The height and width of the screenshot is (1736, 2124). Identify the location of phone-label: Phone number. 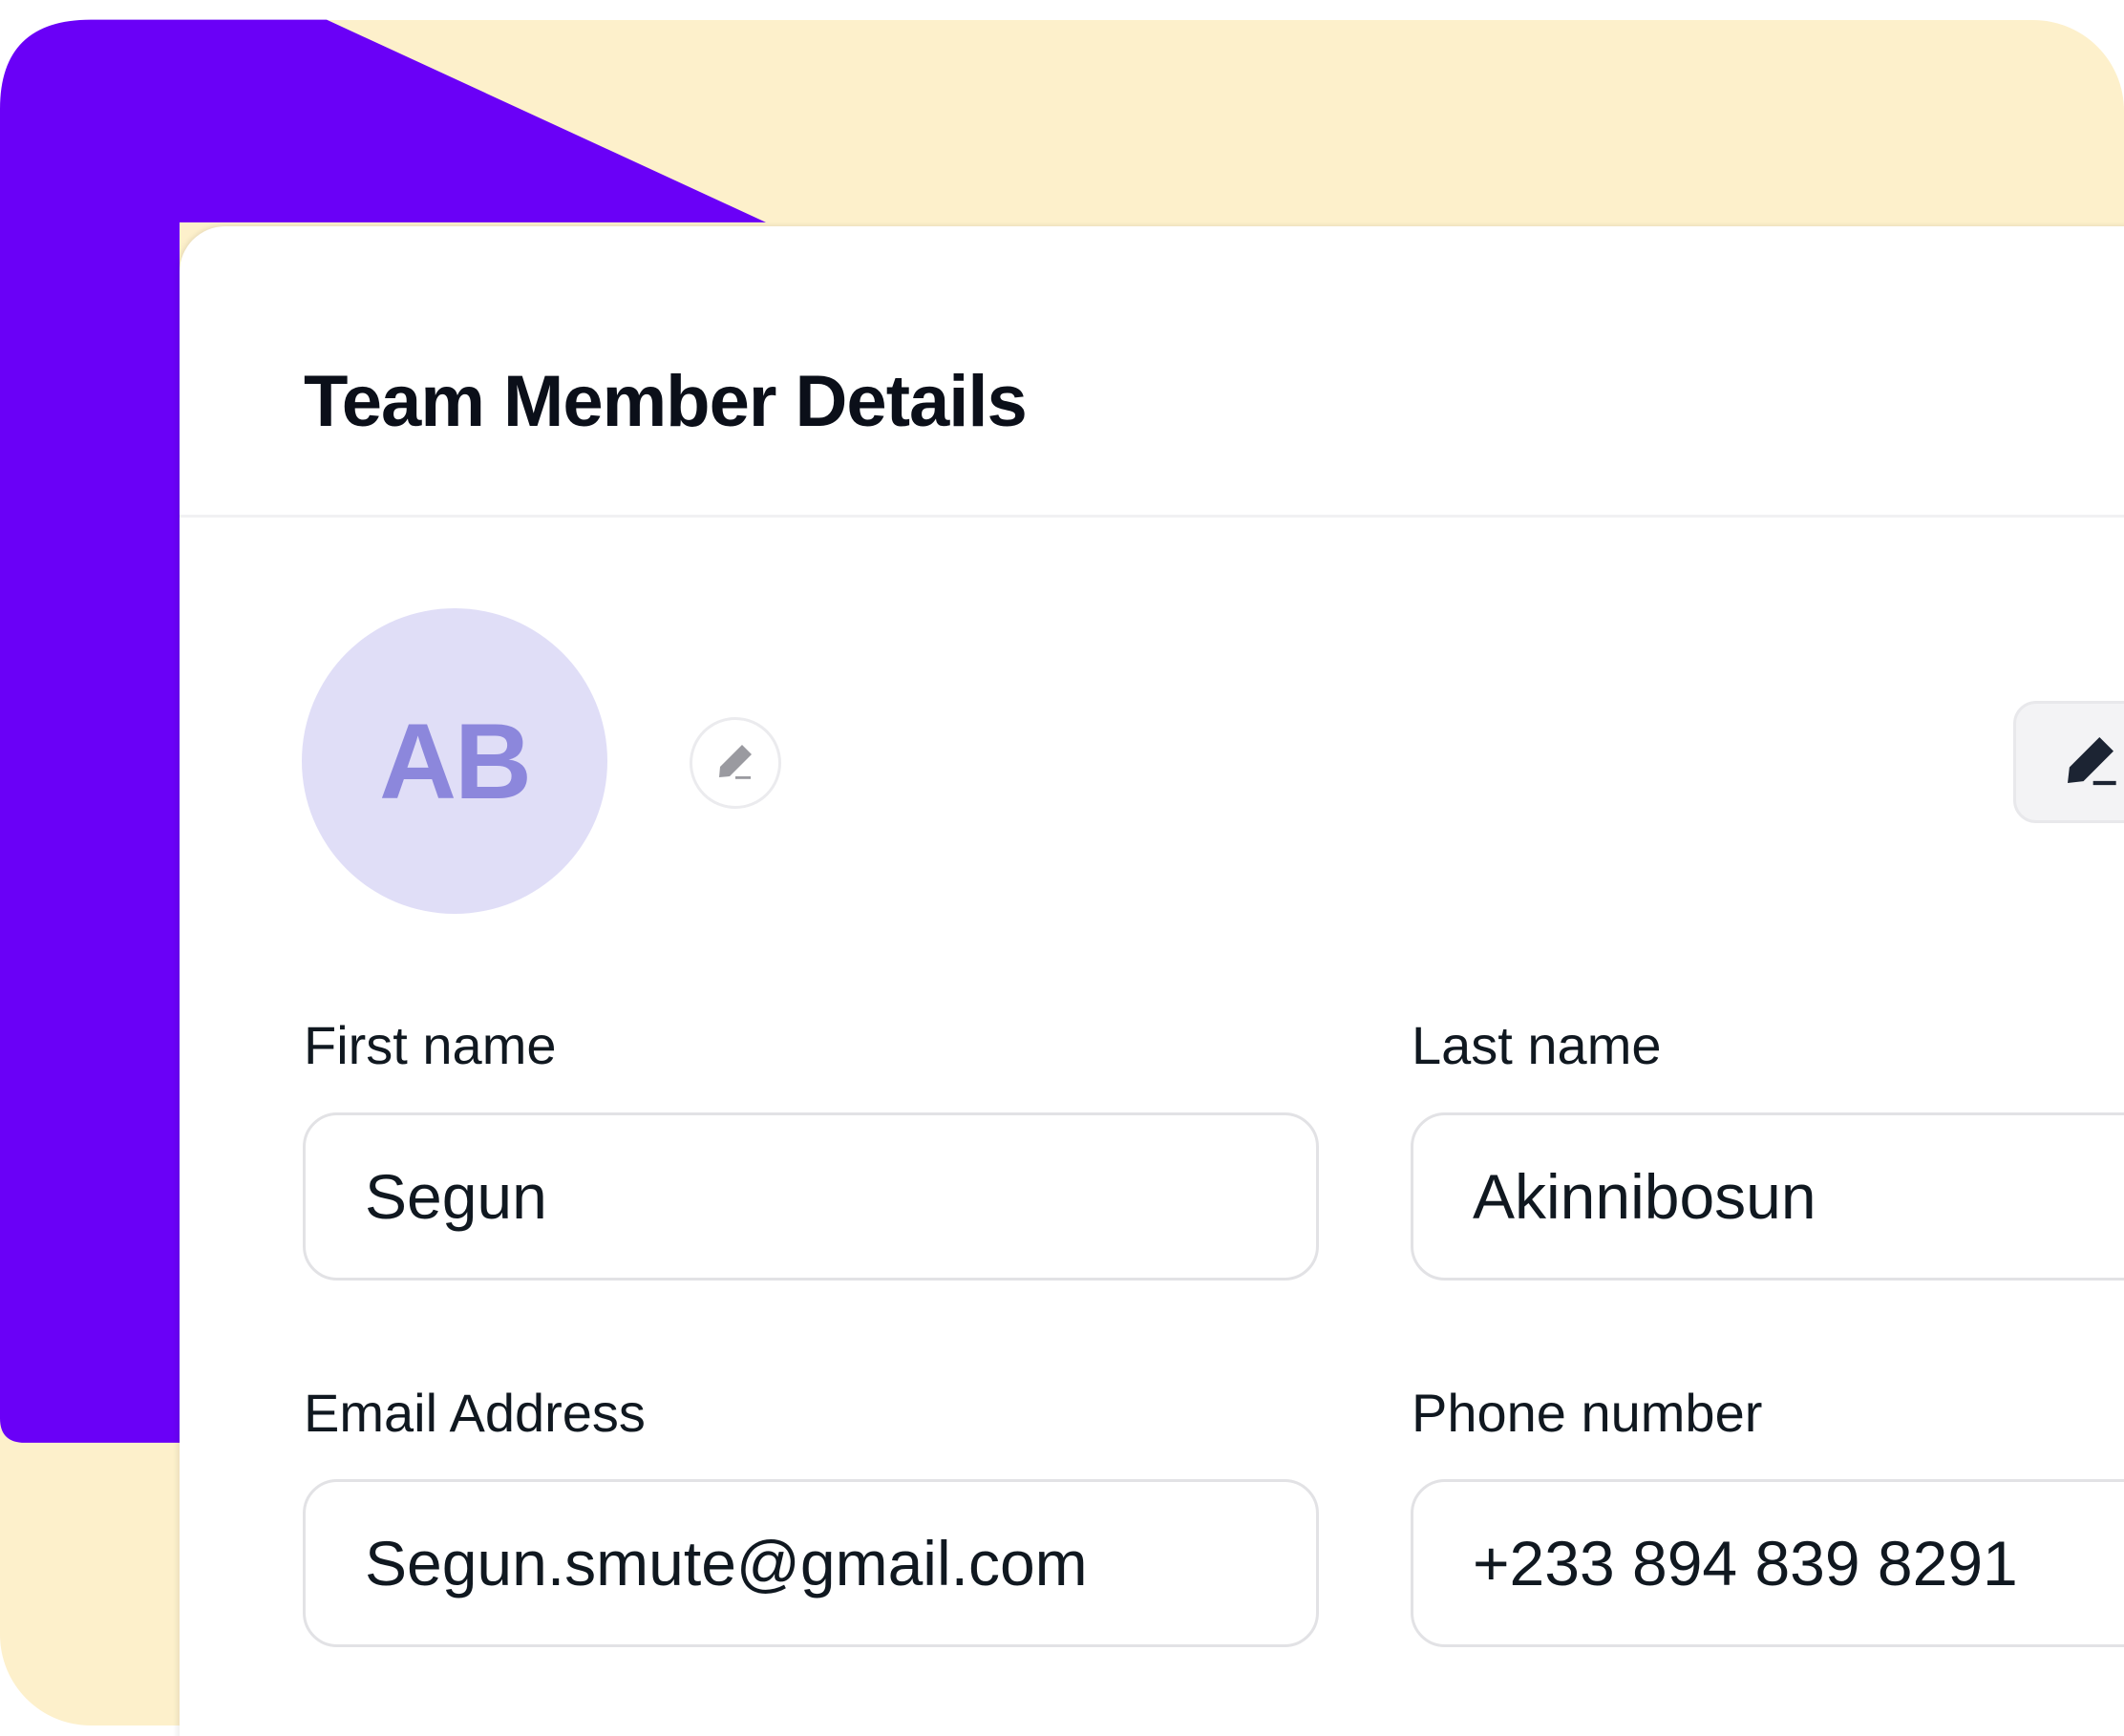
(1587, 1413).